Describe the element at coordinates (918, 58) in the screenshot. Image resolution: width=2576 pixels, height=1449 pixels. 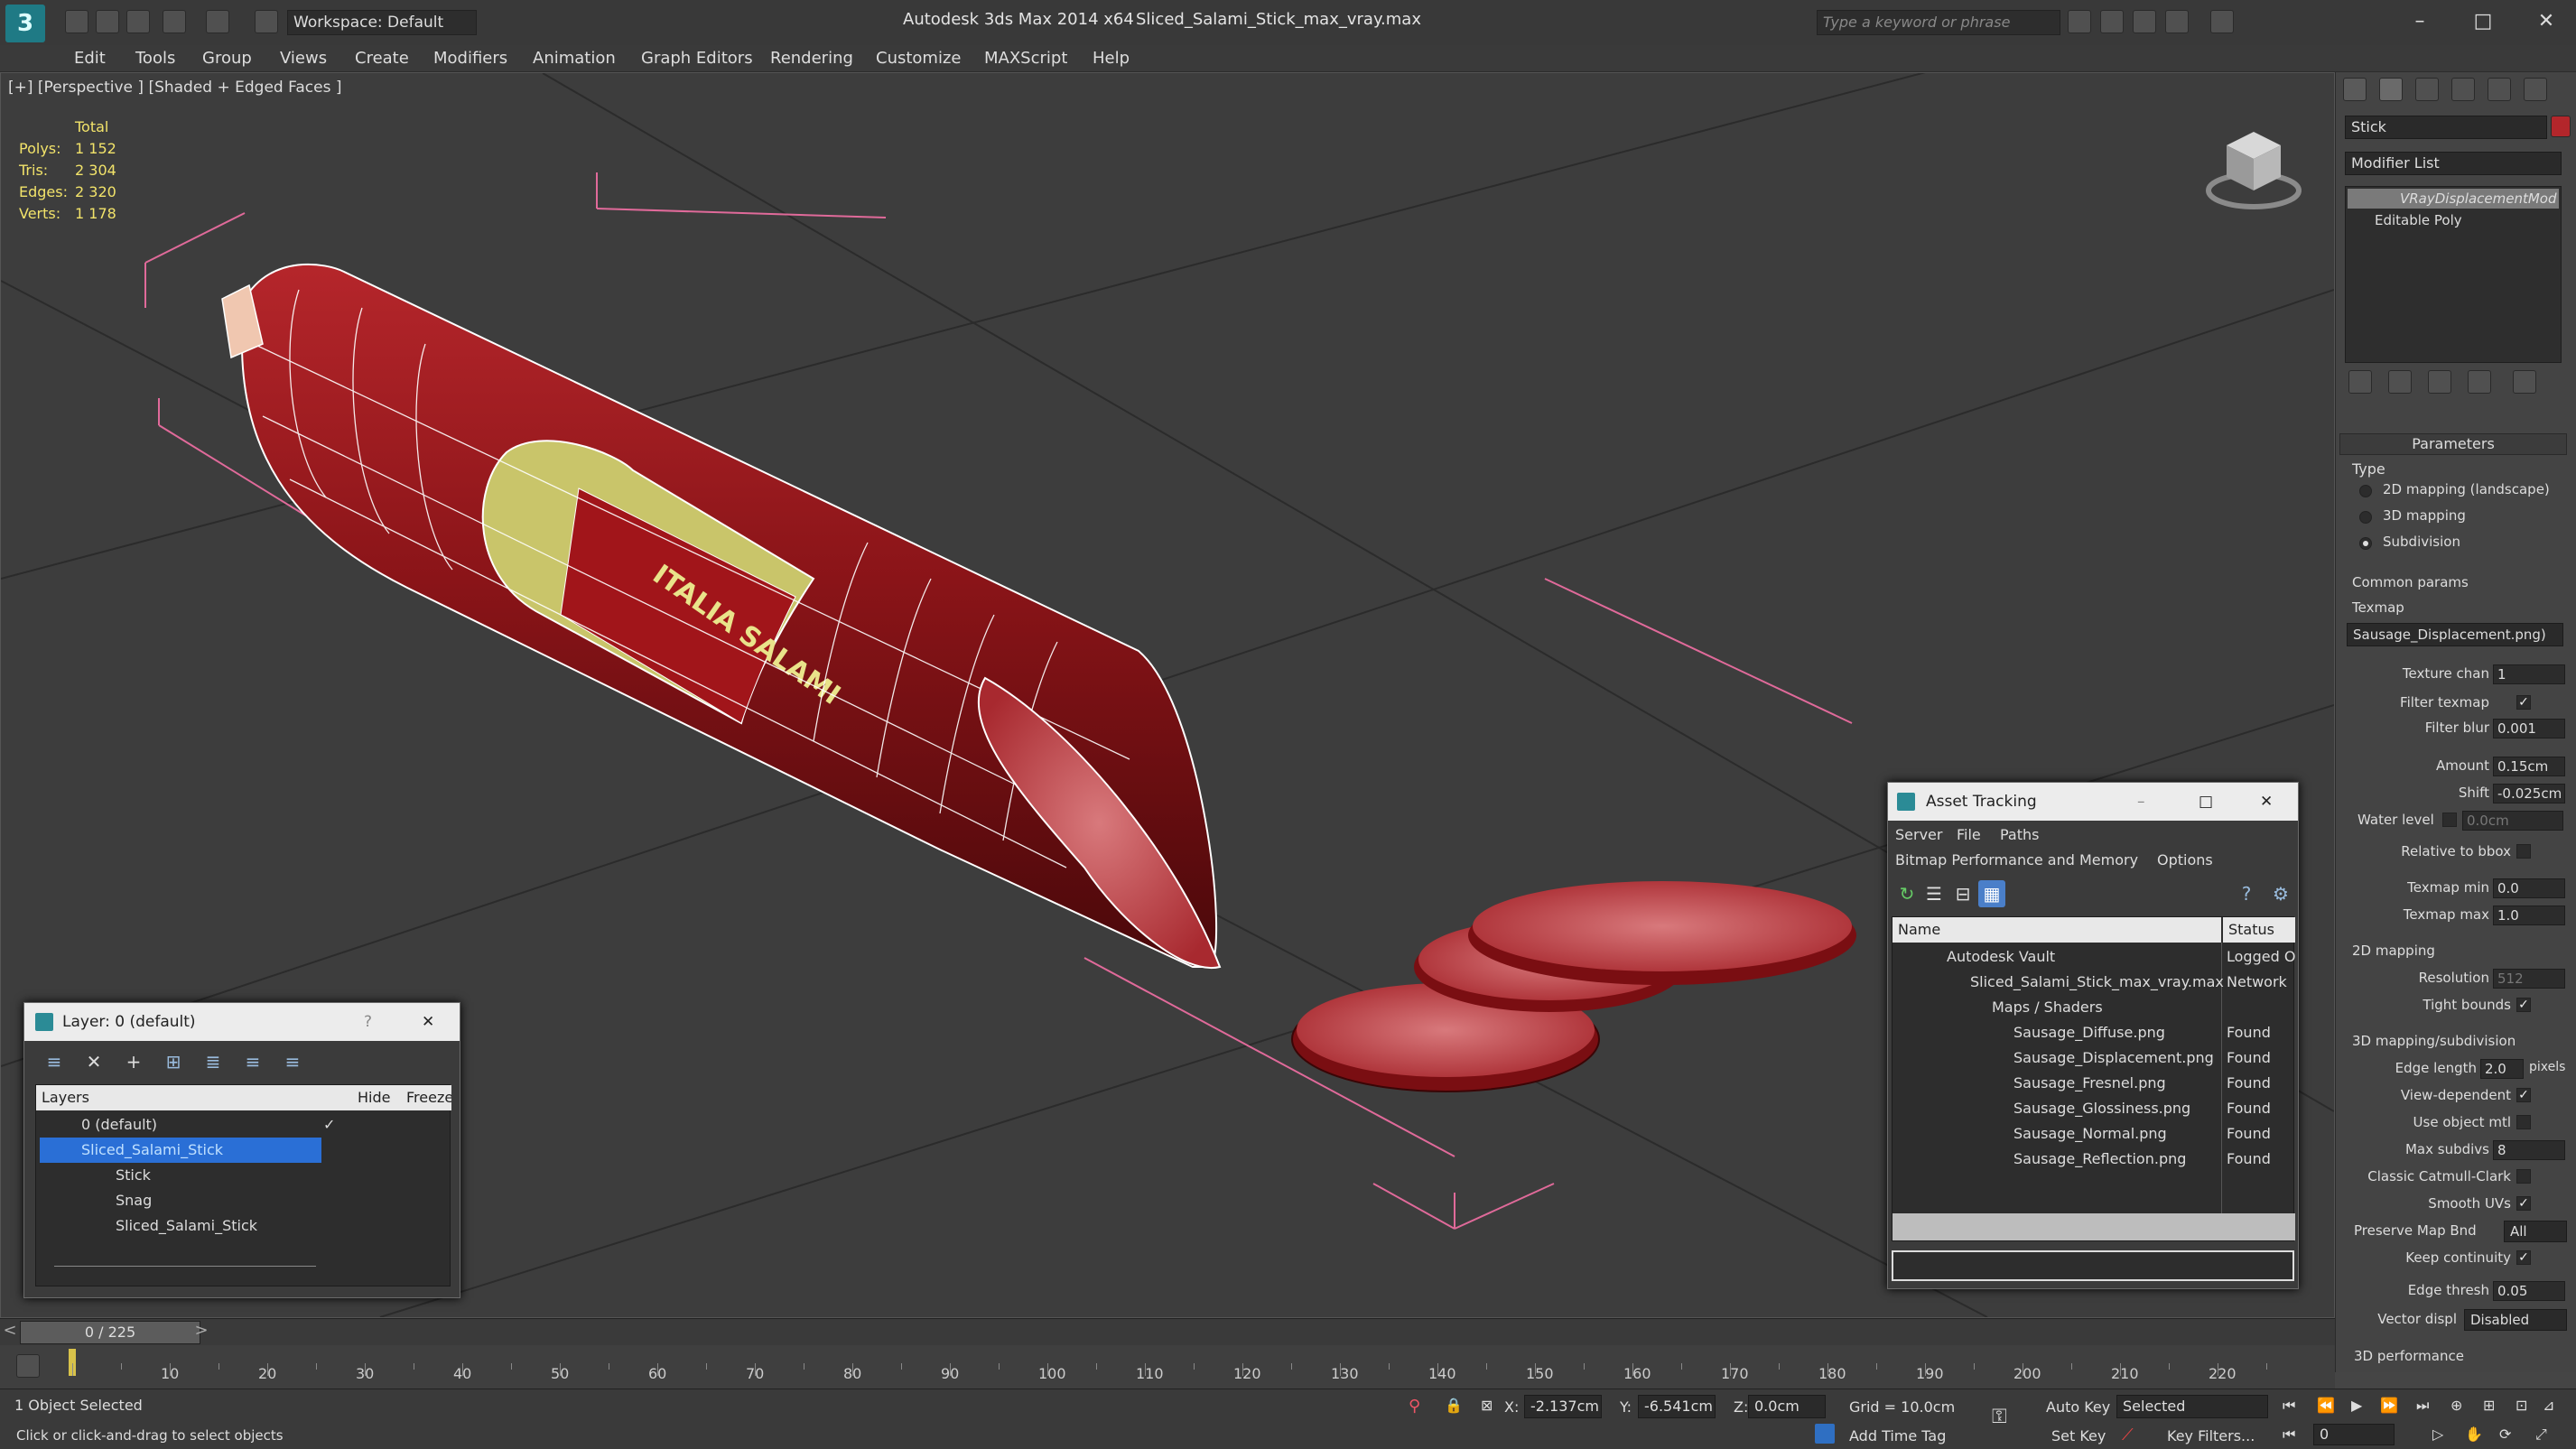
I see `menu-customize: Customize` at that location.